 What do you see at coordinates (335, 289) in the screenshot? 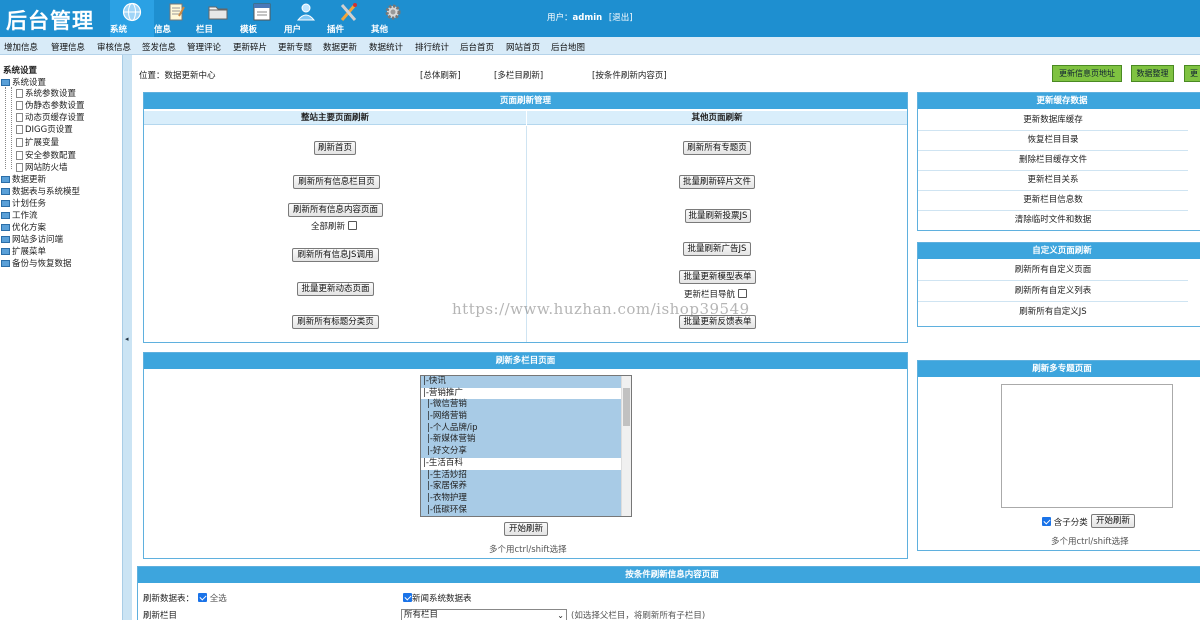
I see `batch-update-dynamic-button: 批量更新动态页面` at bounding box center [335, 289].